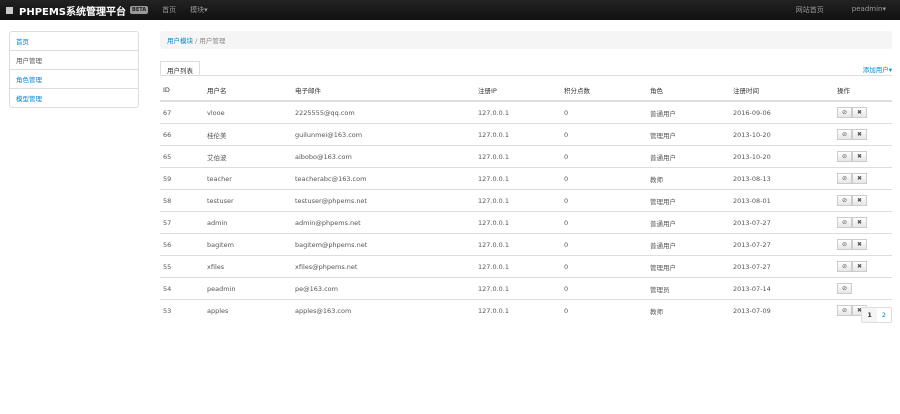  I want to click on table-cell: xfiles@phpems.net, so click(383, 266).